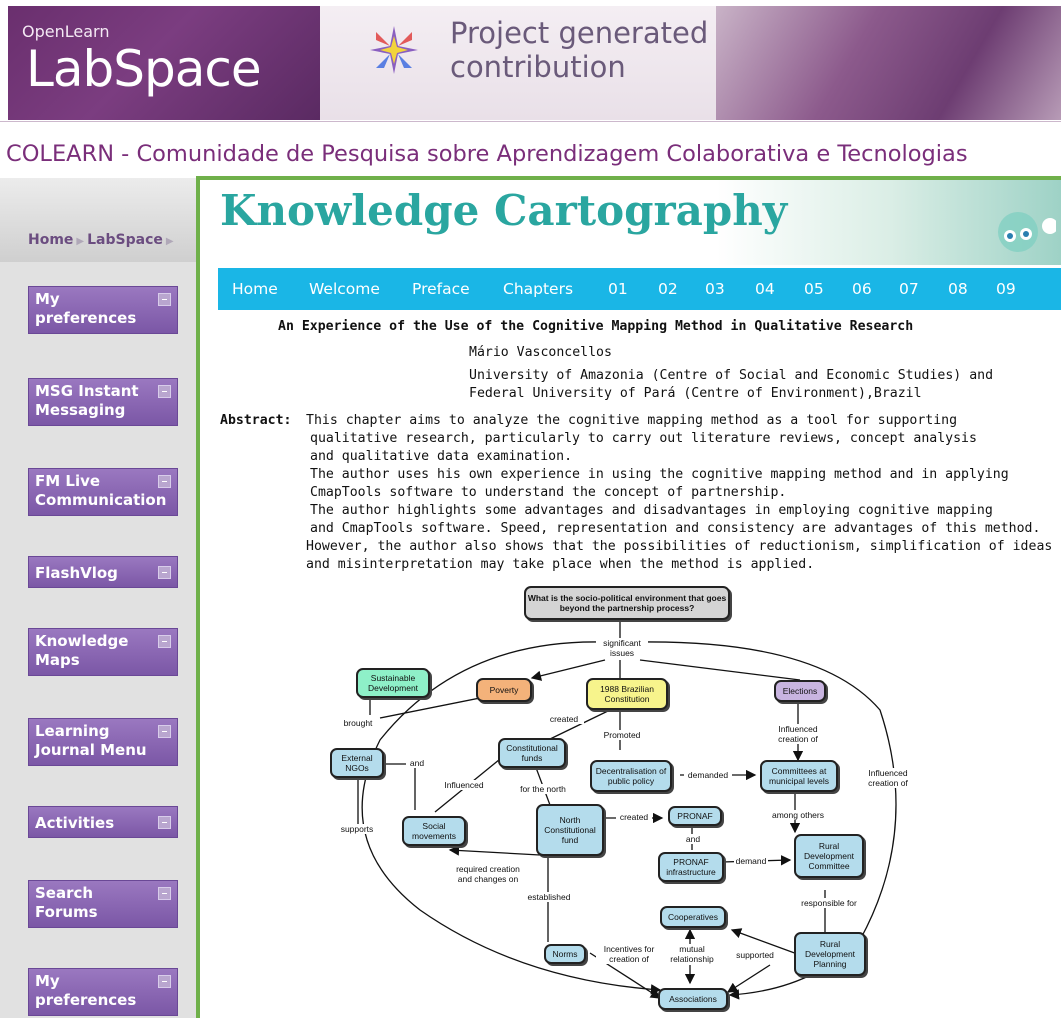  I want to click on sidebar-block-label: FlashVlog, so click(76, 573).